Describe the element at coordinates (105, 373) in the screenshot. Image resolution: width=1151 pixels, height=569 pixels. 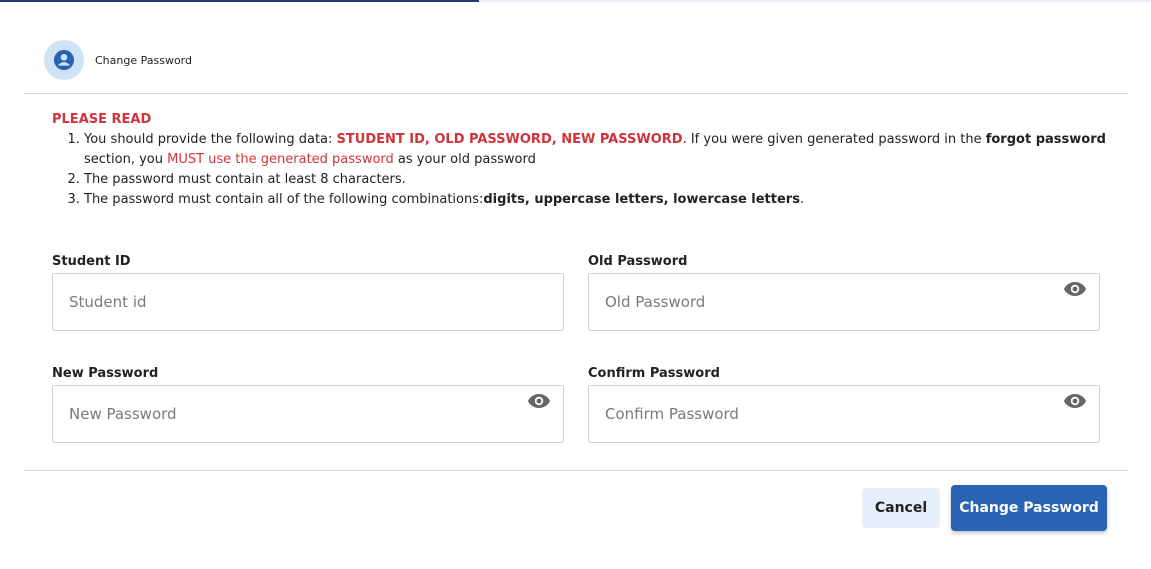
I see `new-password-label: New Password` at that location.